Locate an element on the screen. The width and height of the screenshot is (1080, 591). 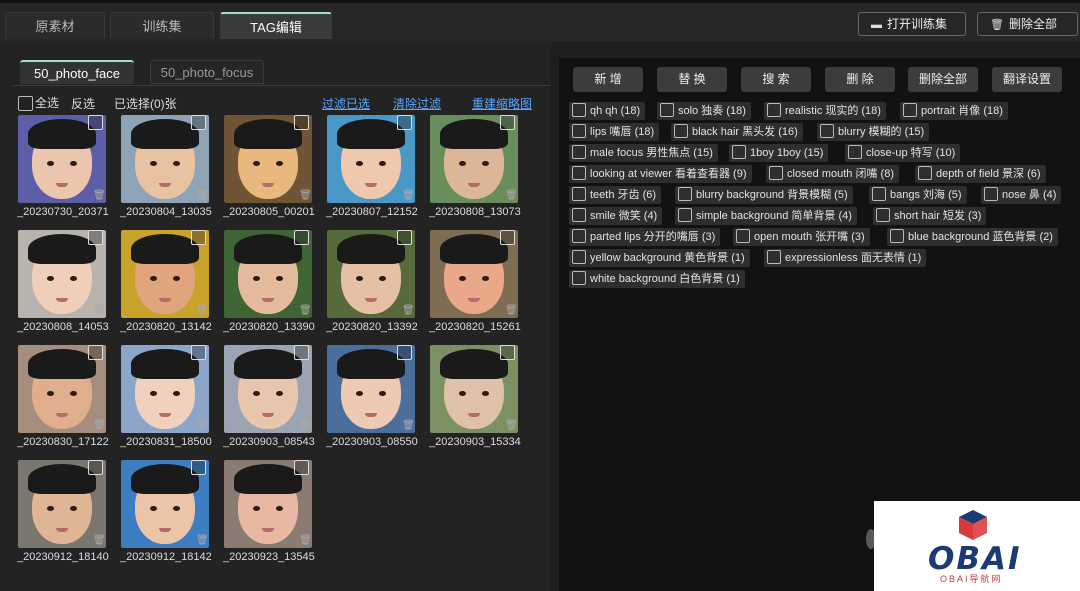
tag-item: white background 白色背景 (1) is located at coordinates (657, 279).